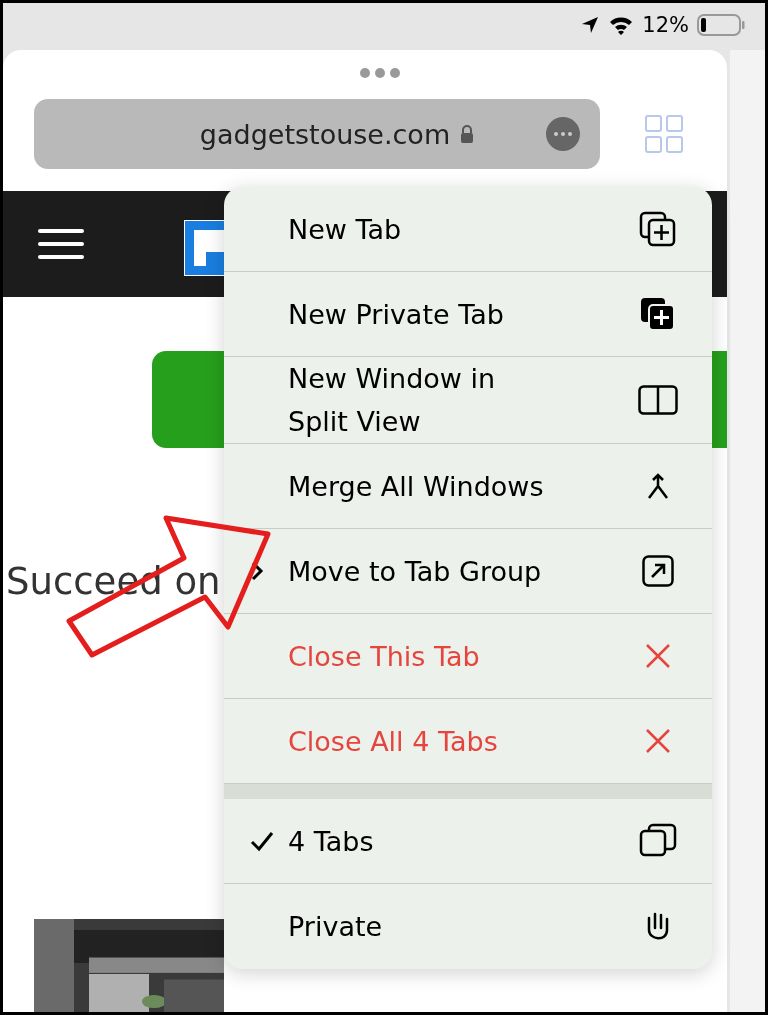  I want to click on menu-item-label: Close All 4 Tabs, so click(393, 741).